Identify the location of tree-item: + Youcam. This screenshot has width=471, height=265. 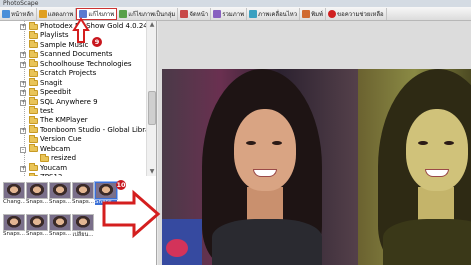
(73, 168).